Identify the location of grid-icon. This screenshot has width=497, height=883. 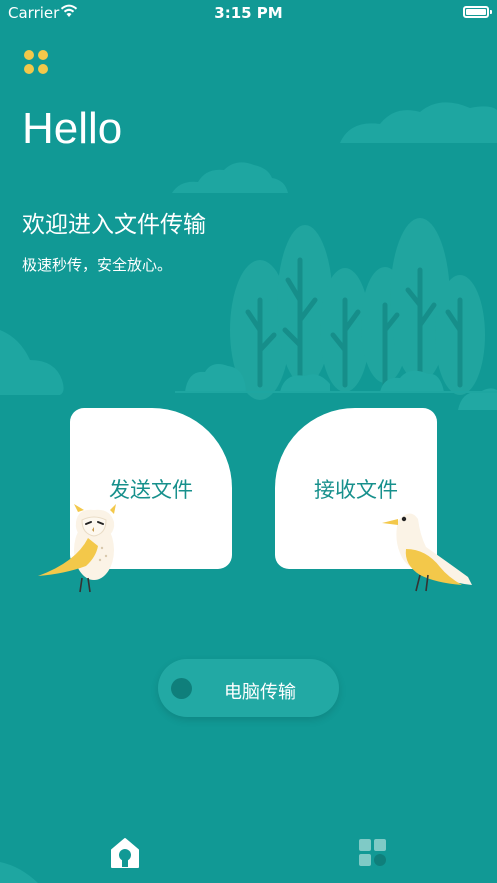
(373, 853).